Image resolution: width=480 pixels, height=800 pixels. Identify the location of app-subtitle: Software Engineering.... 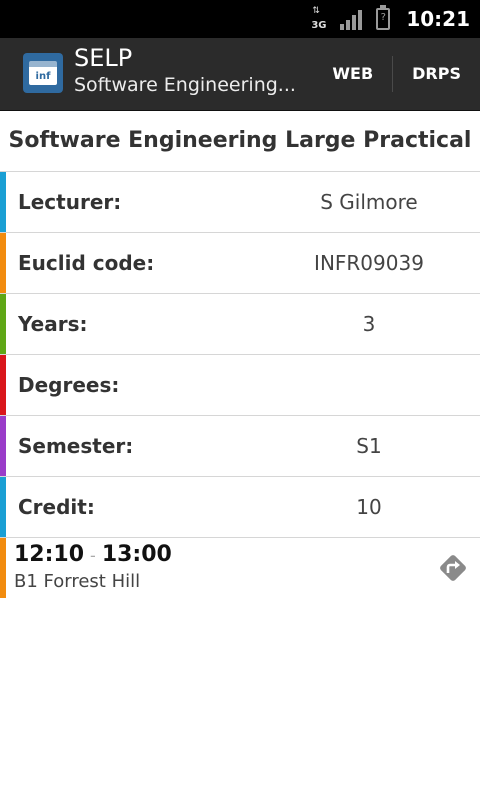
(185, 85).